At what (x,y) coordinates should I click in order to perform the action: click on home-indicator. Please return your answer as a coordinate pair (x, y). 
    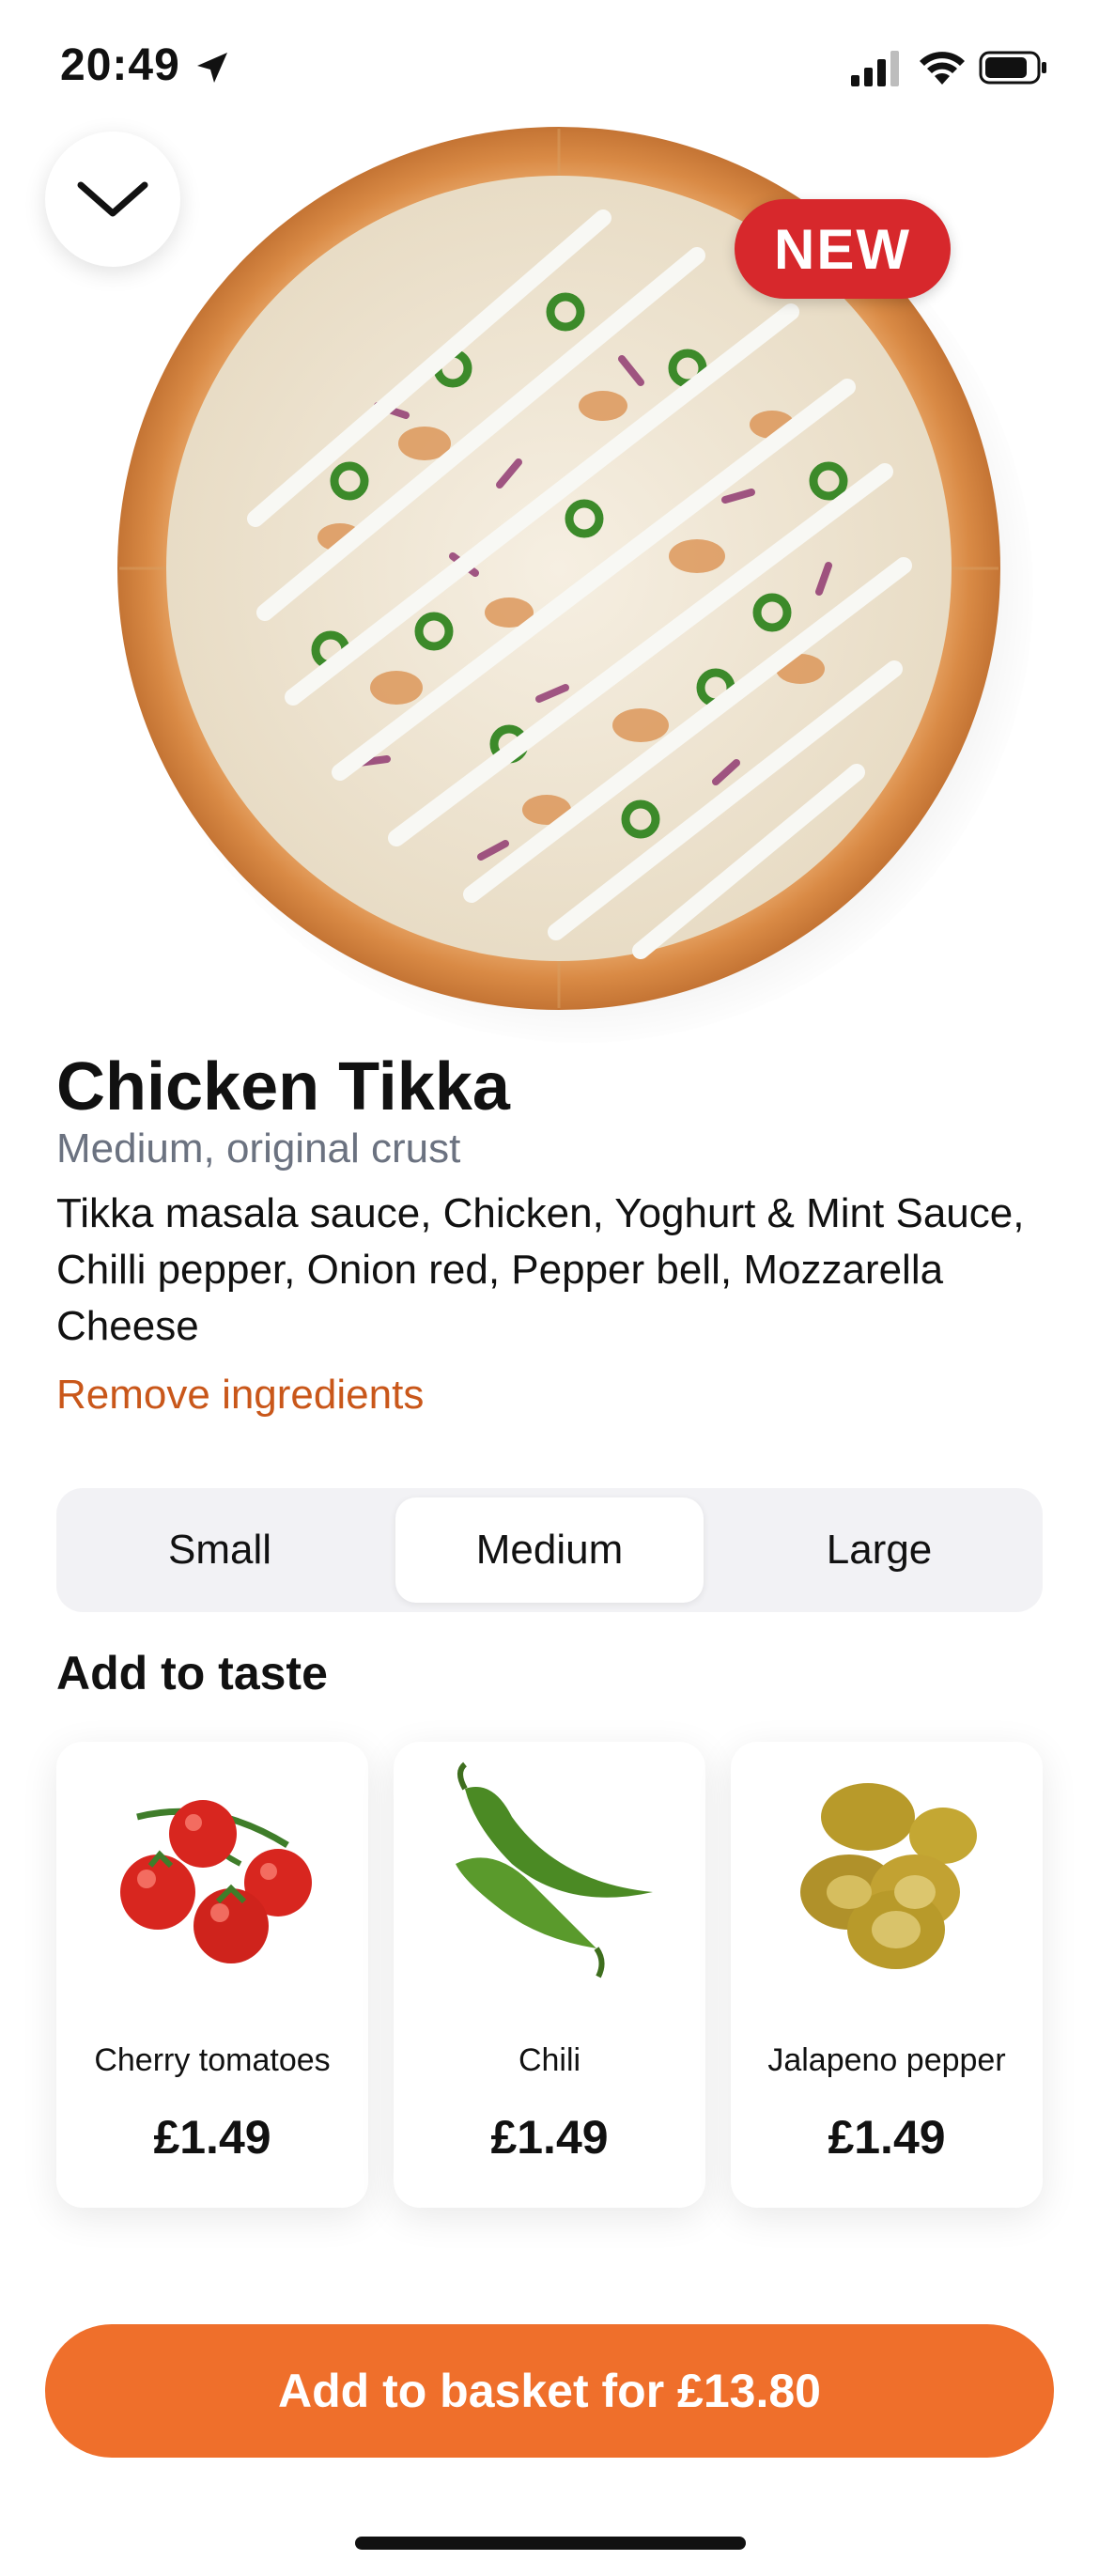
    Looking at the image, I should click on (550, 2543).